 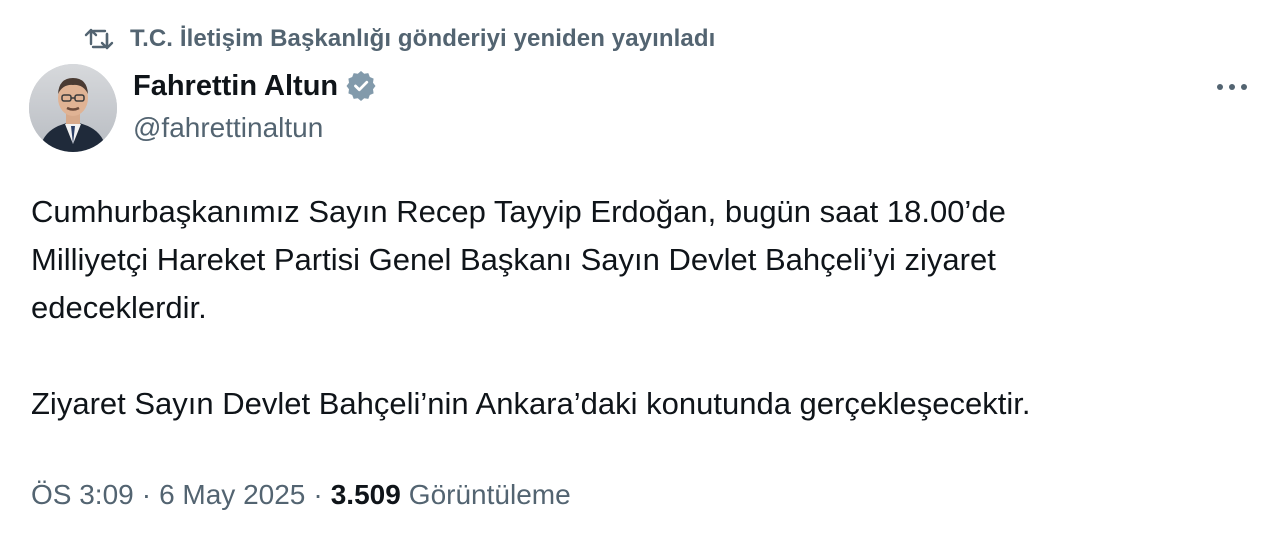 I want to click on tweet-time: ÖS 3:09, so click(x=82, y=495).